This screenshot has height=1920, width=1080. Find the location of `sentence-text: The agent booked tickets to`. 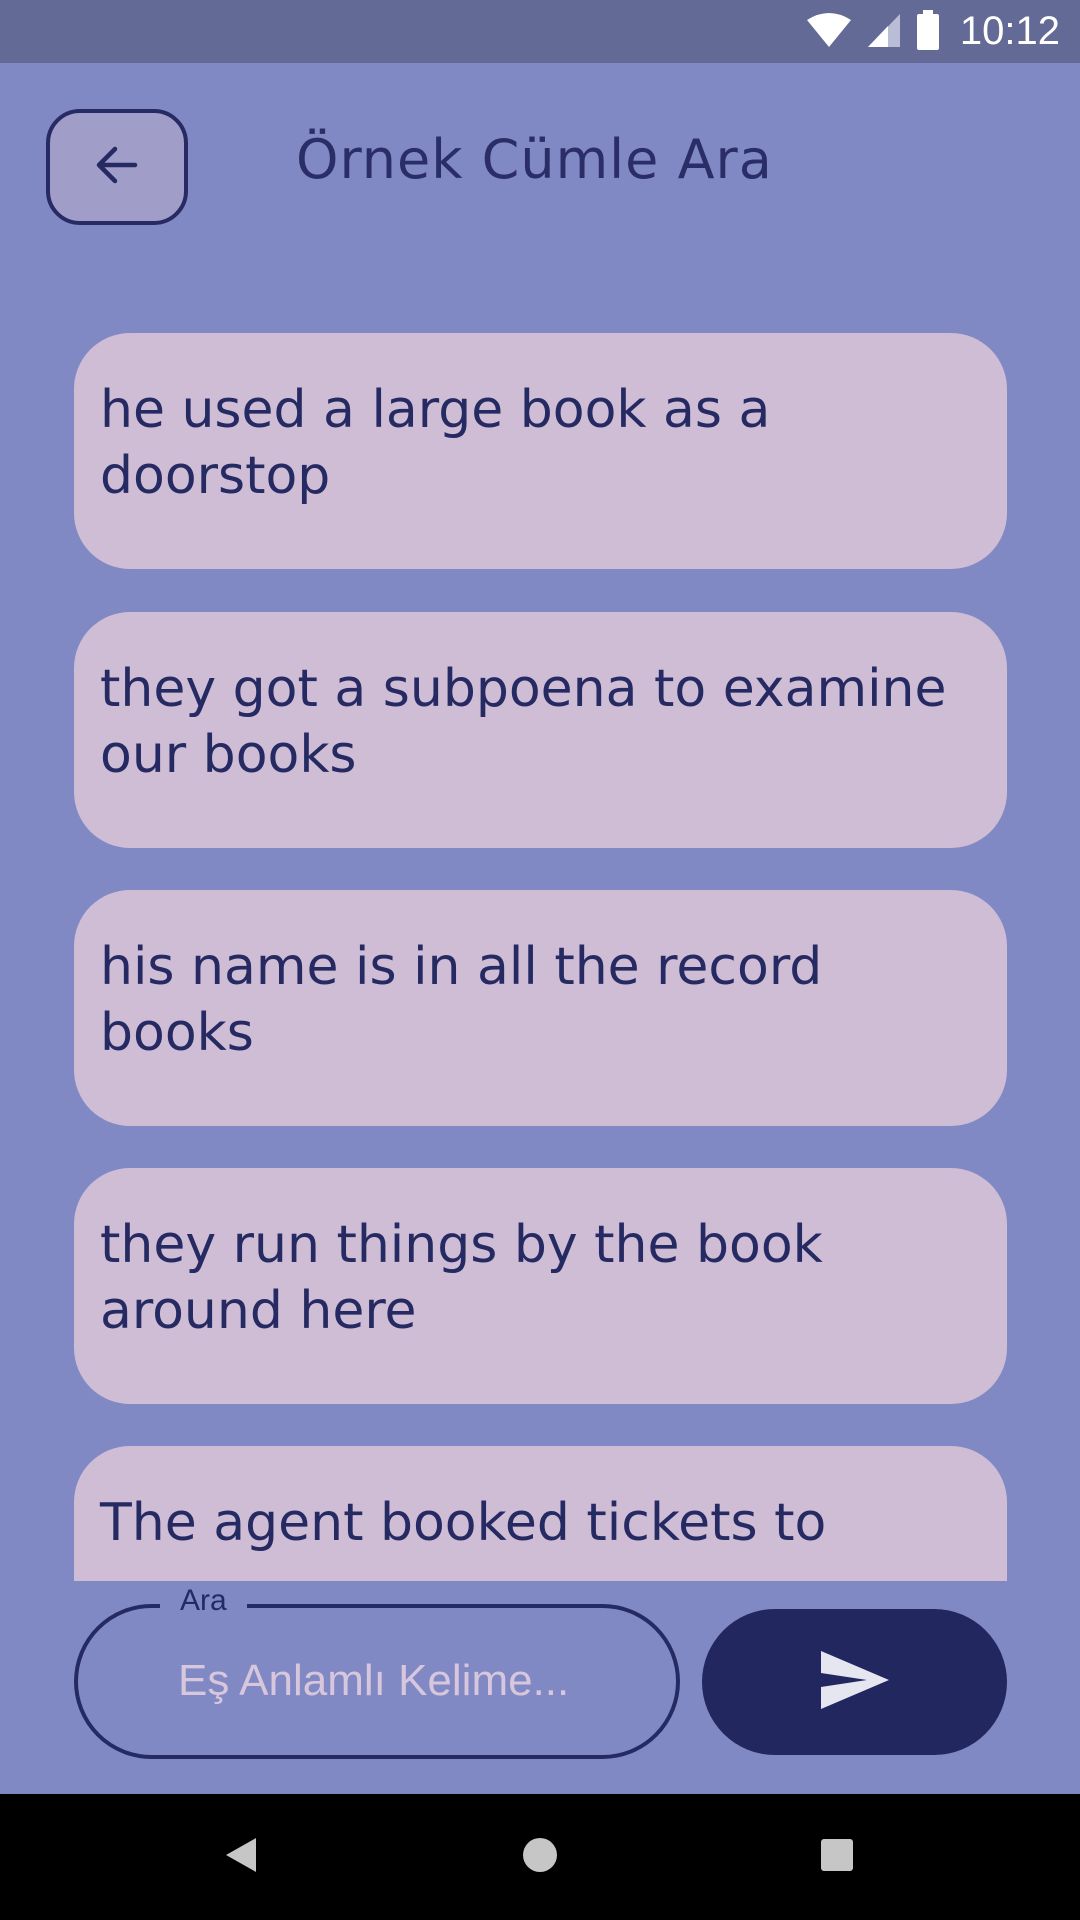

sentence-text: The agent booked tickets to is located at coordinates (463, 1523).